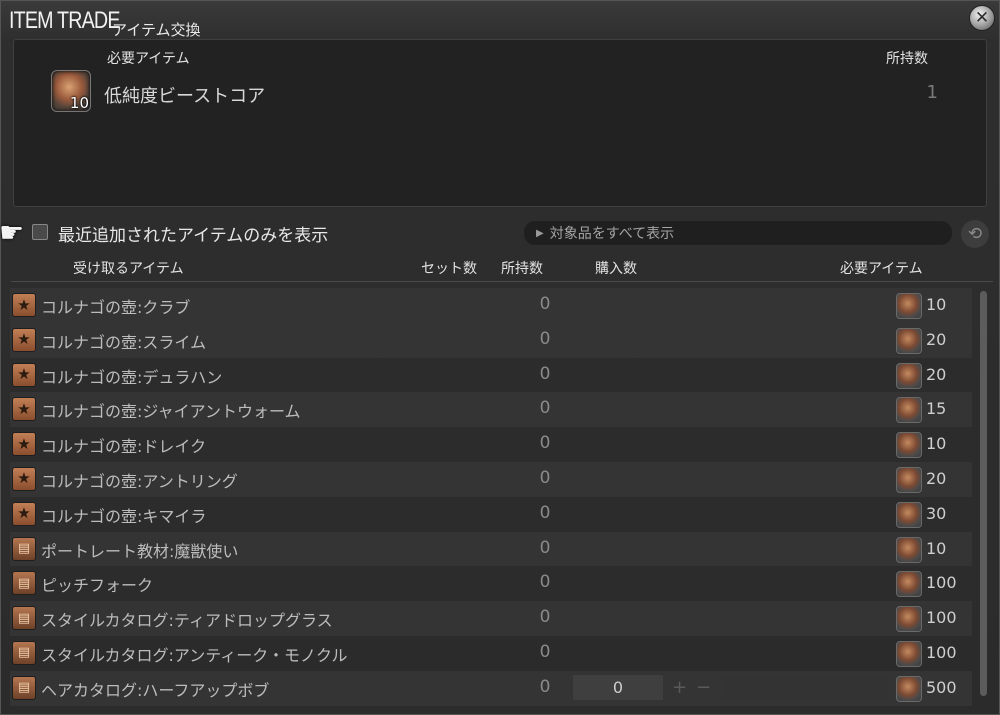 This screenshot has height=715, width=1000. What do you see at coordinates (185, 96) in the screenshot?
I see `required-item-name: 低純度ビーストコア` at bounding box center [185, 96].